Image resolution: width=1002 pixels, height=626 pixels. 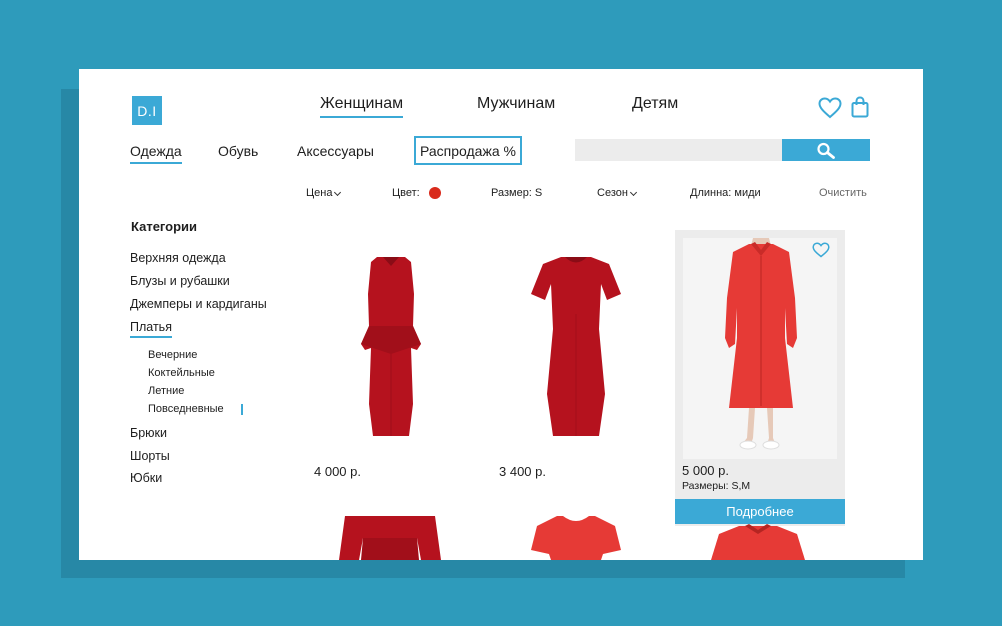 I want to click on sub-nav-accessories: Аксессуары, so click(x=335, y=152).